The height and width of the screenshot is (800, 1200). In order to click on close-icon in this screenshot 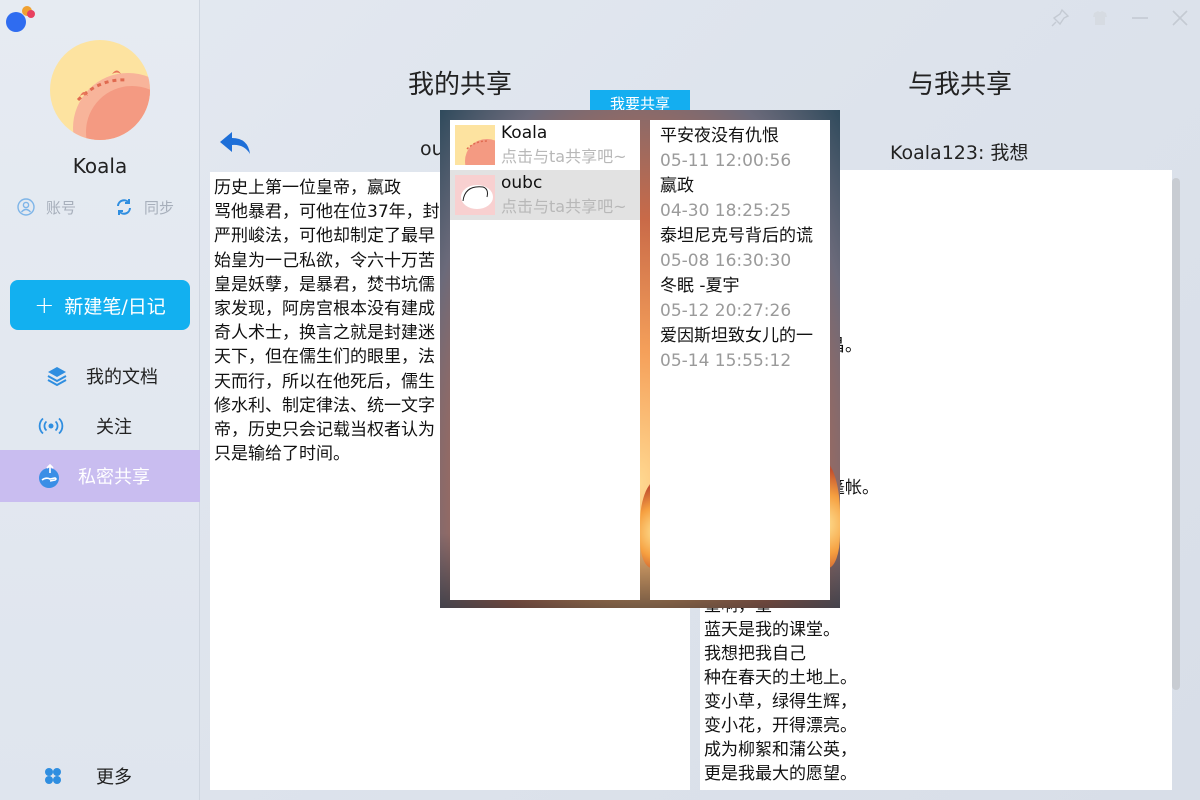, I will do `click(1180, 18)`.